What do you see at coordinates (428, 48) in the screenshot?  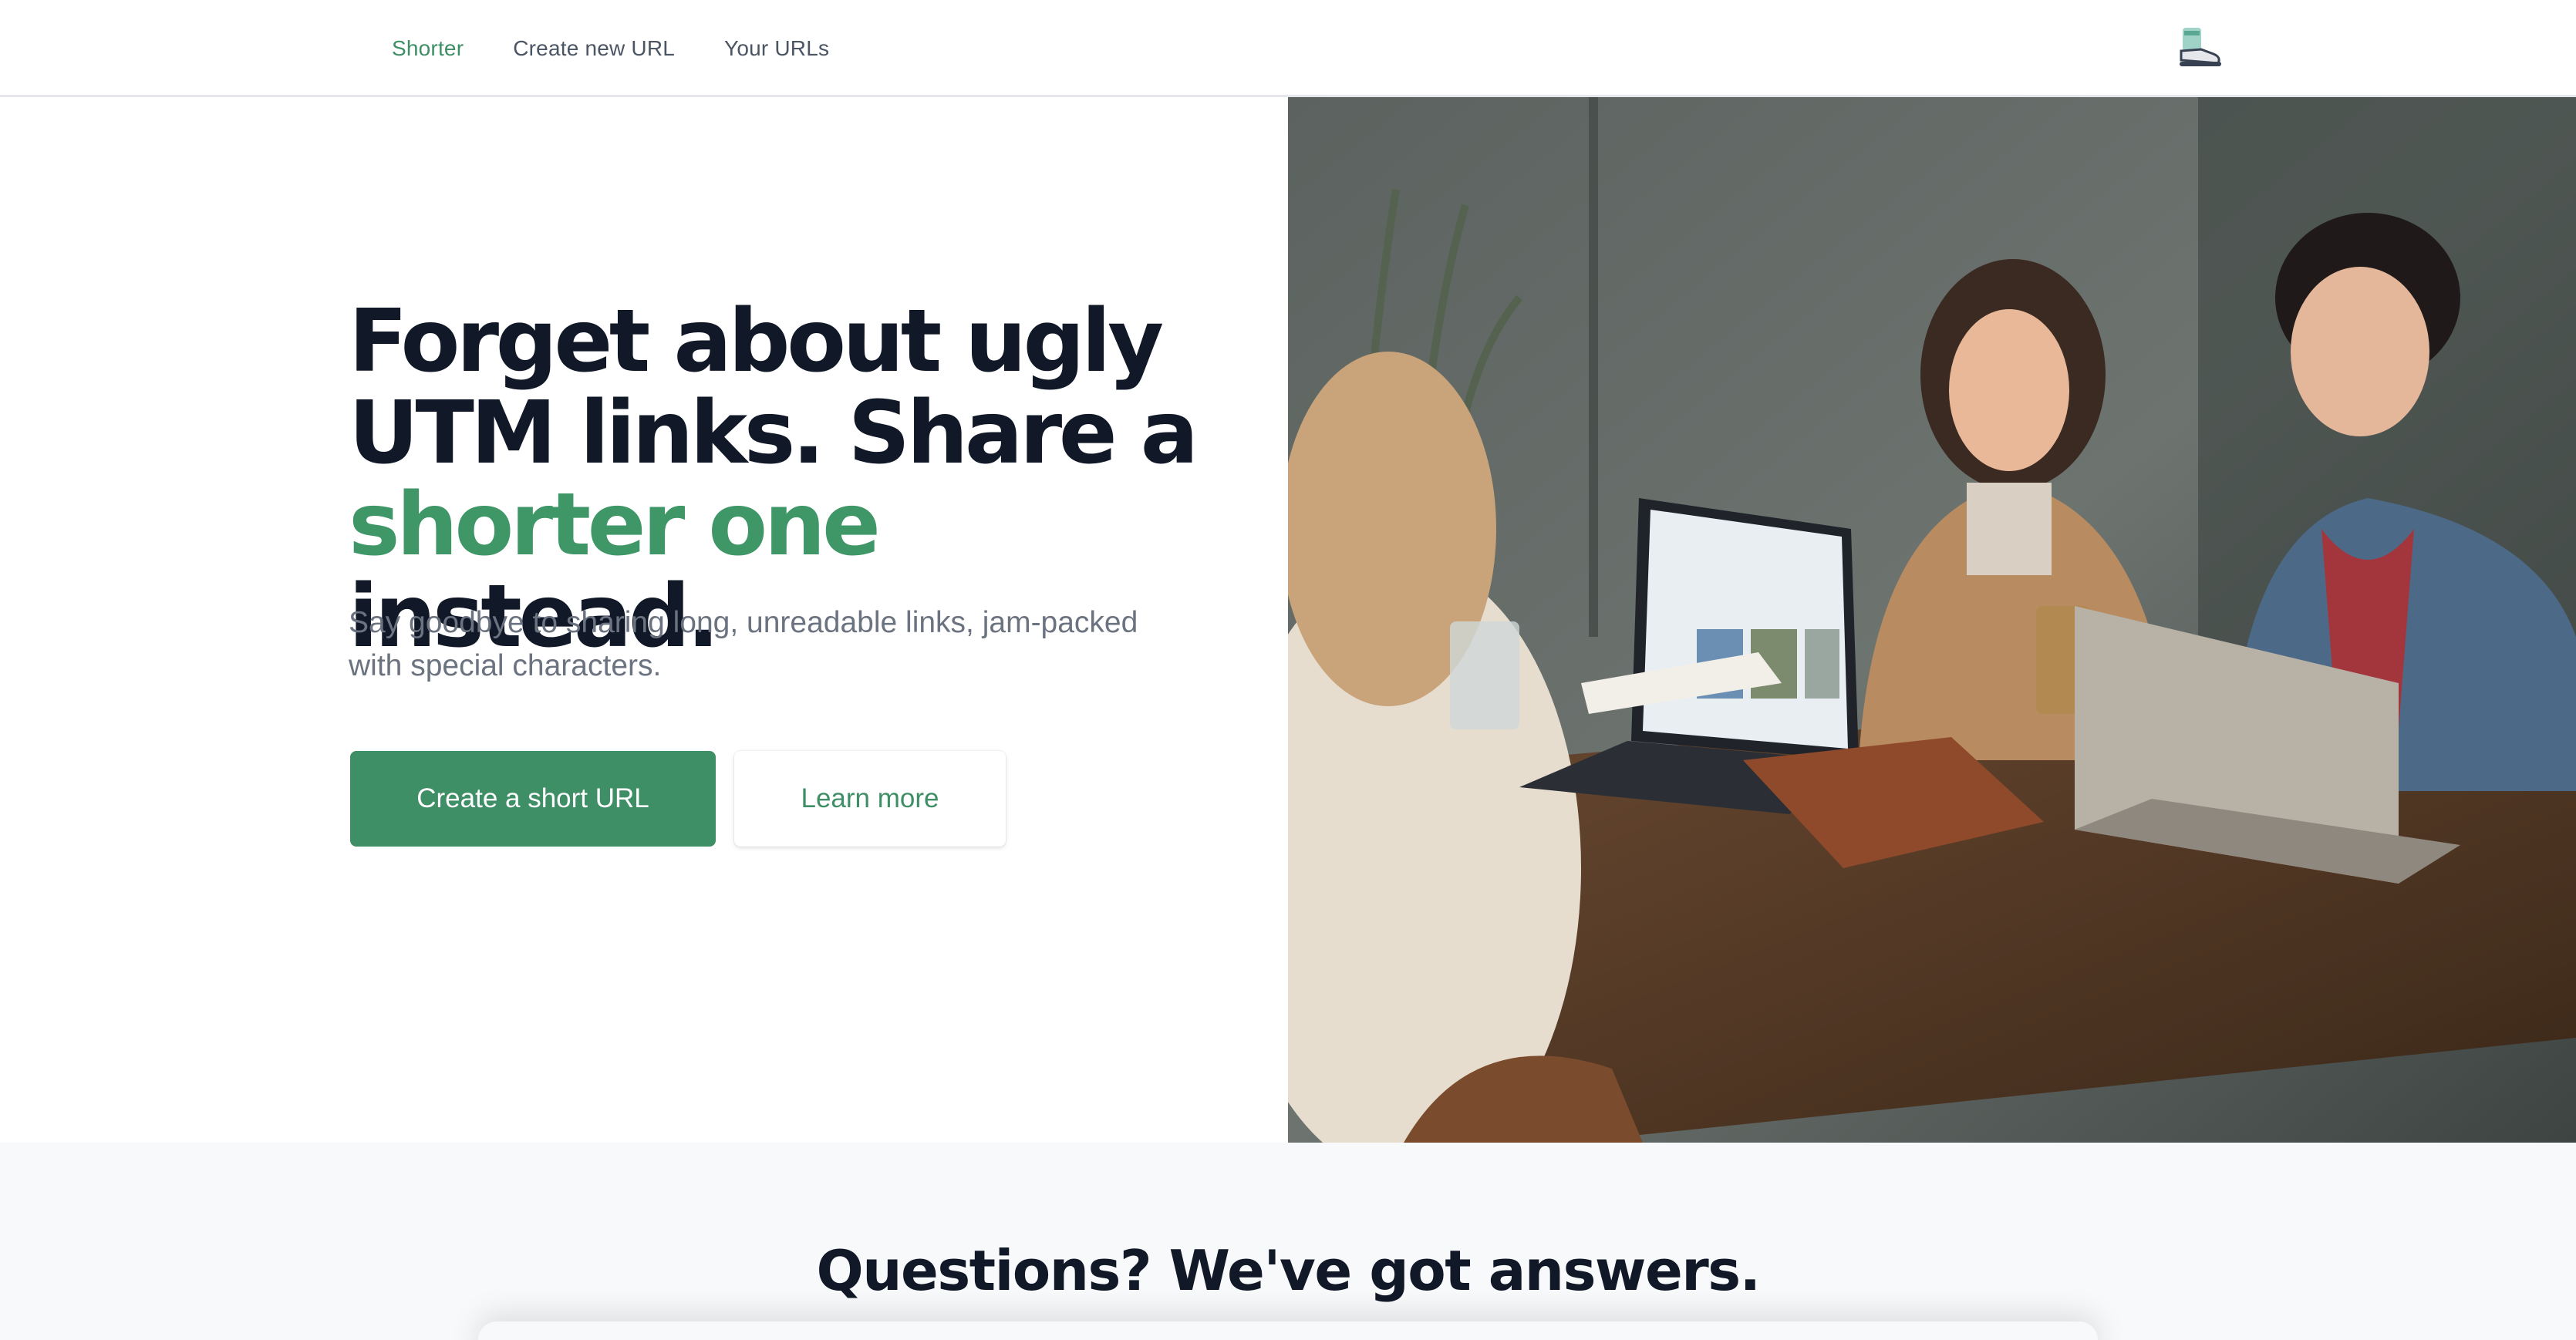 I see `nav-link-shorter: Shorter` at bounding box center [428, 48].